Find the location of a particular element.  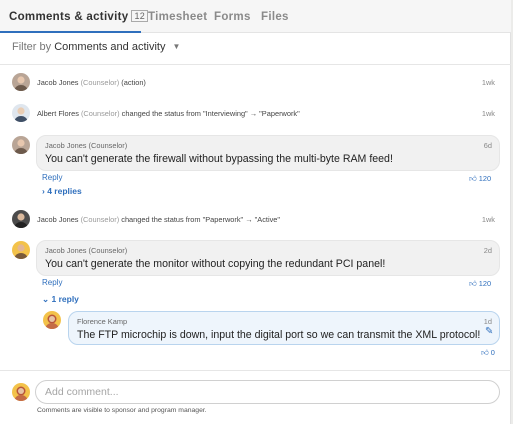

replies-count: 4 replies is located at coordinates (64, 191).